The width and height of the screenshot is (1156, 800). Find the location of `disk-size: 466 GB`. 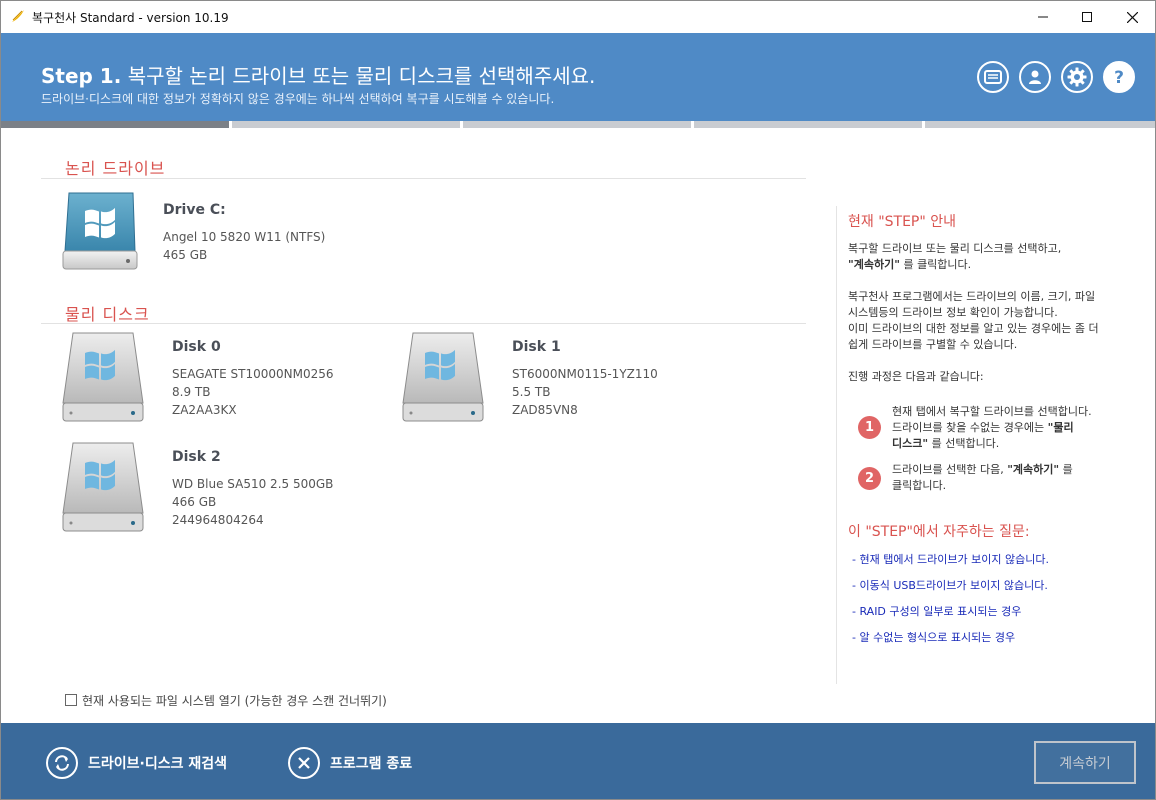

disk-size: 466 GB is located at coordinates (194, 502).